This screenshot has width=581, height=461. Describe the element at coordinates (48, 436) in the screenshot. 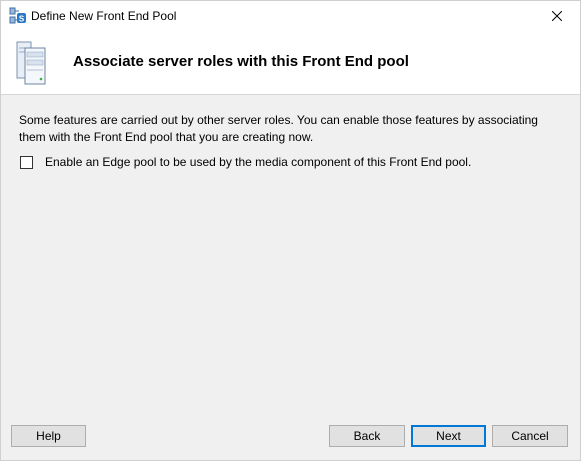

I see `help-button: Help` at that location.